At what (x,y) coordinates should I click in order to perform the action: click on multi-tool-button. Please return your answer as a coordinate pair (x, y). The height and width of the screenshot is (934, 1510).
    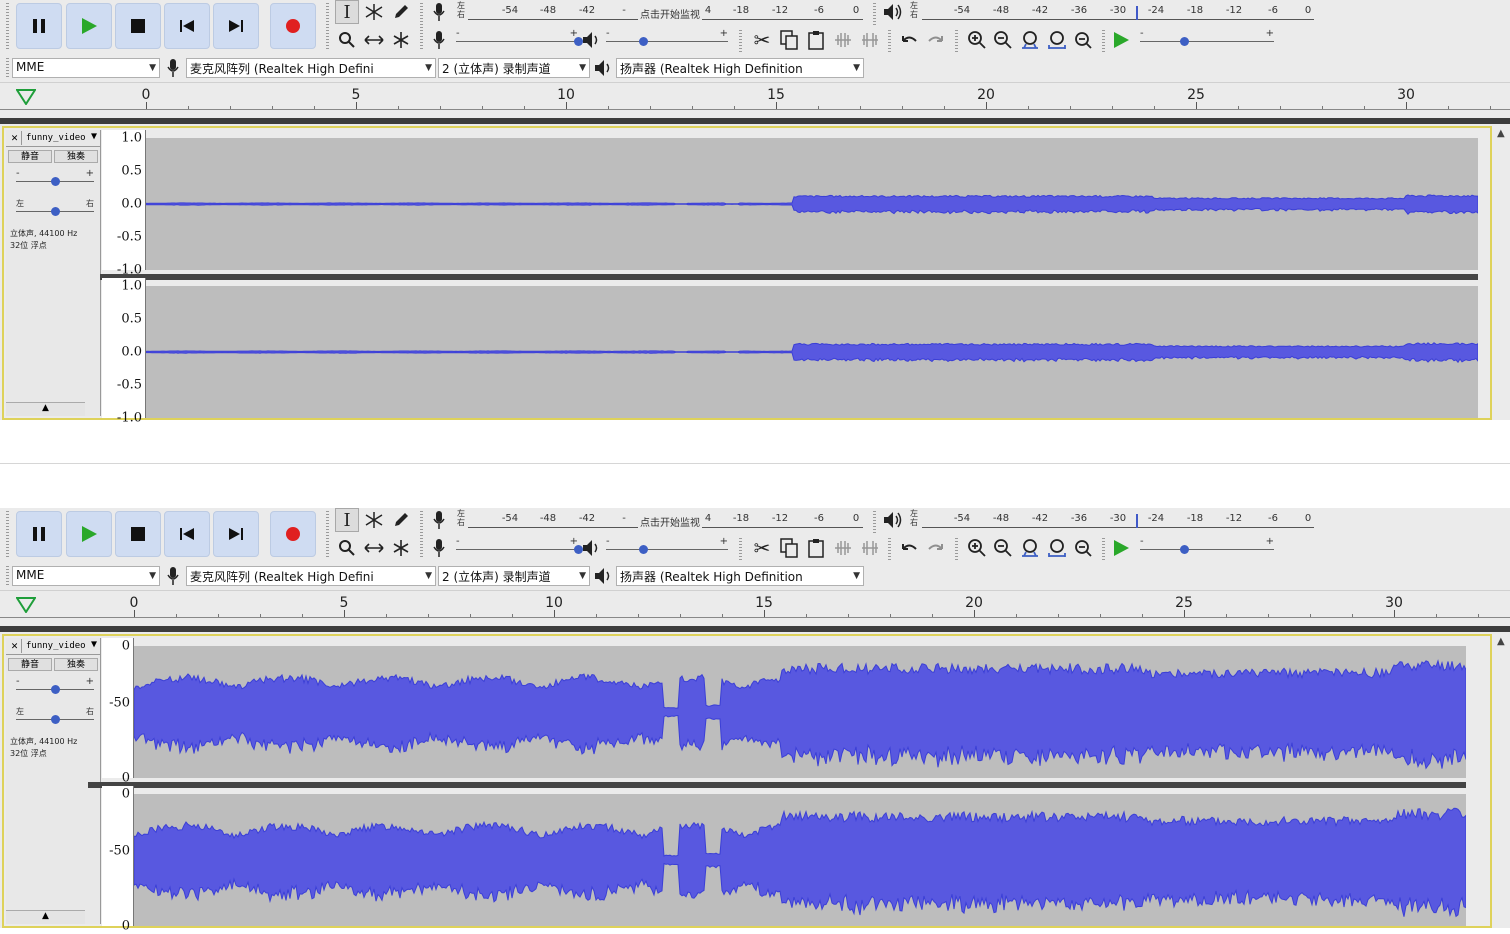
    Looking at the image, I should click on (401, 548).